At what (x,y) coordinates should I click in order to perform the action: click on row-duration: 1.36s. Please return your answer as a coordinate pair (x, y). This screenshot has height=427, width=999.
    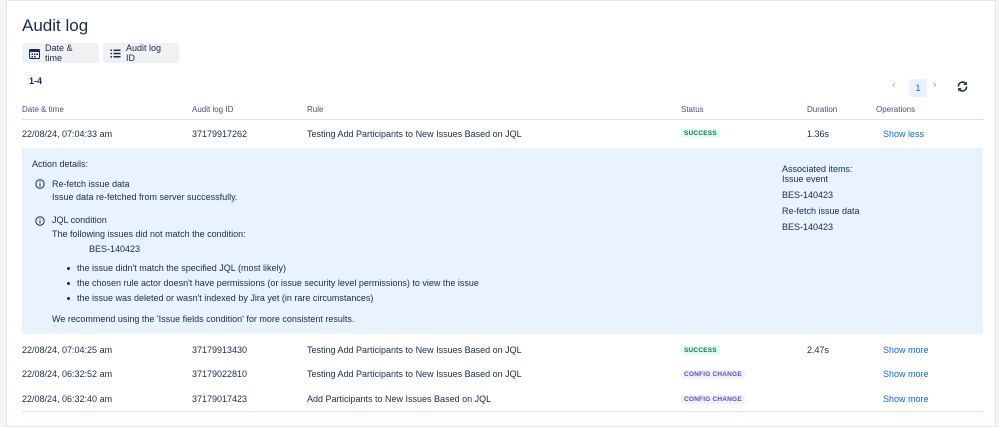
    Looking at the image, I should click on (818, 134).